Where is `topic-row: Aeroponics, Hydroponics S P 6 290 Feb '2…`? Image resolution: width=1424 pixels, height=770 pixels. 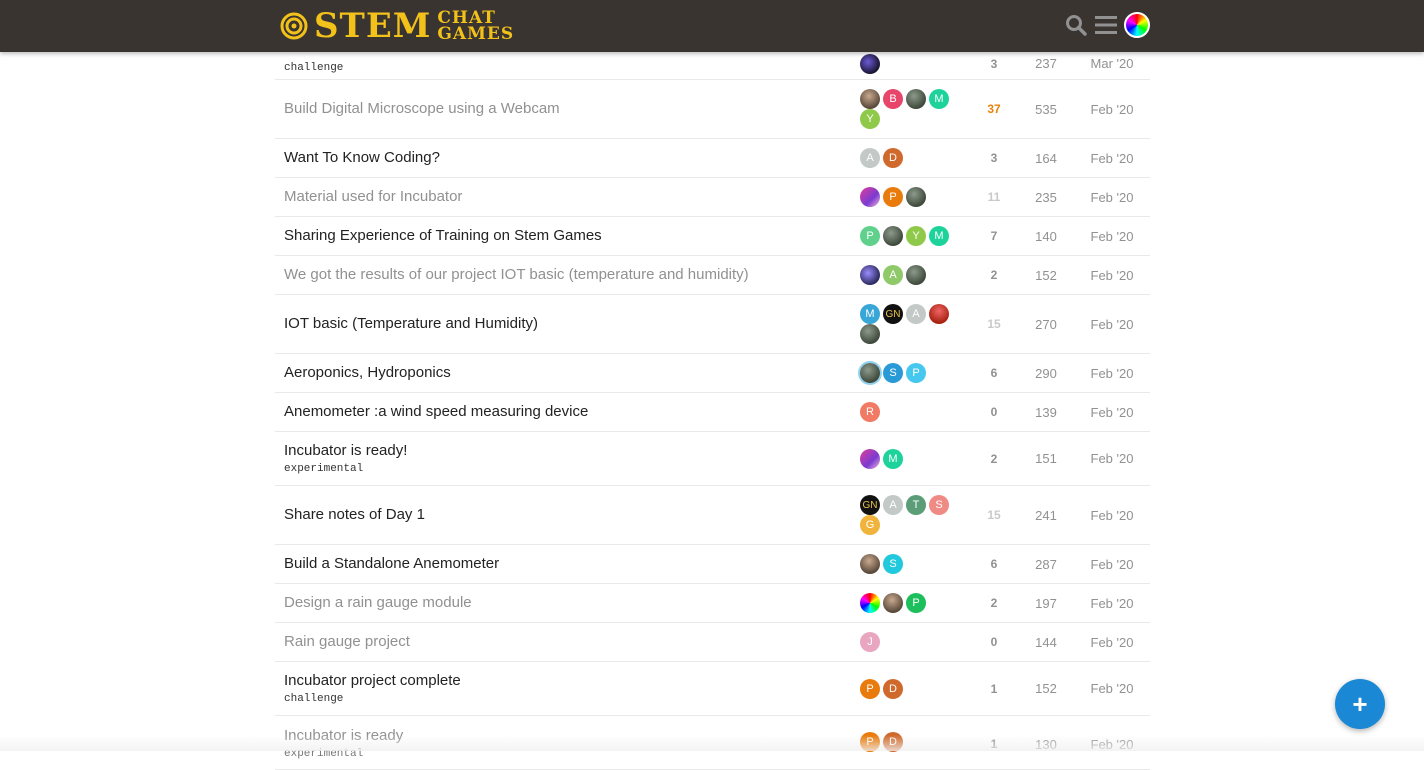
topic-row: Aeroponics, Hydroponics S P 6 290 Feb '2… is located at coordinates (712, 373).